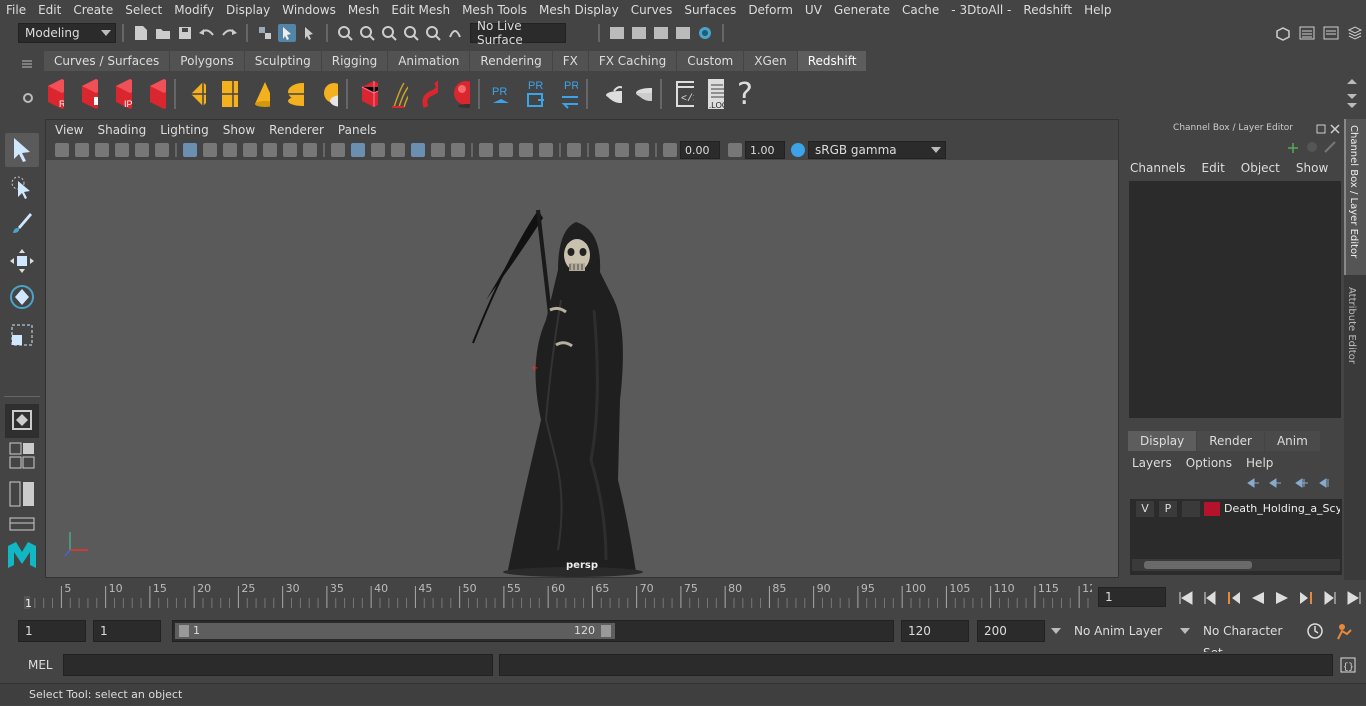  What do you see at coordinates (1236, 565) in the screenshot?
I see `layer-horizontal-scrollbar` at bounding box center [1236, 565].